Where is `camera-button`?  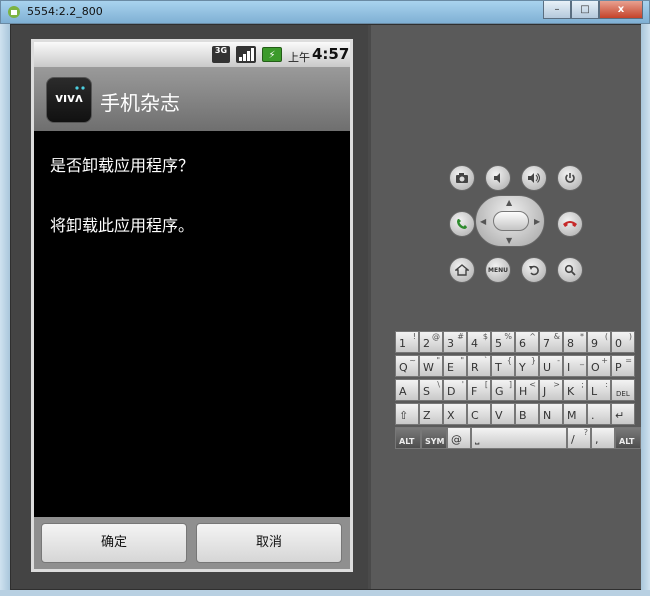
camera-button is located at coordinates (462, 178).